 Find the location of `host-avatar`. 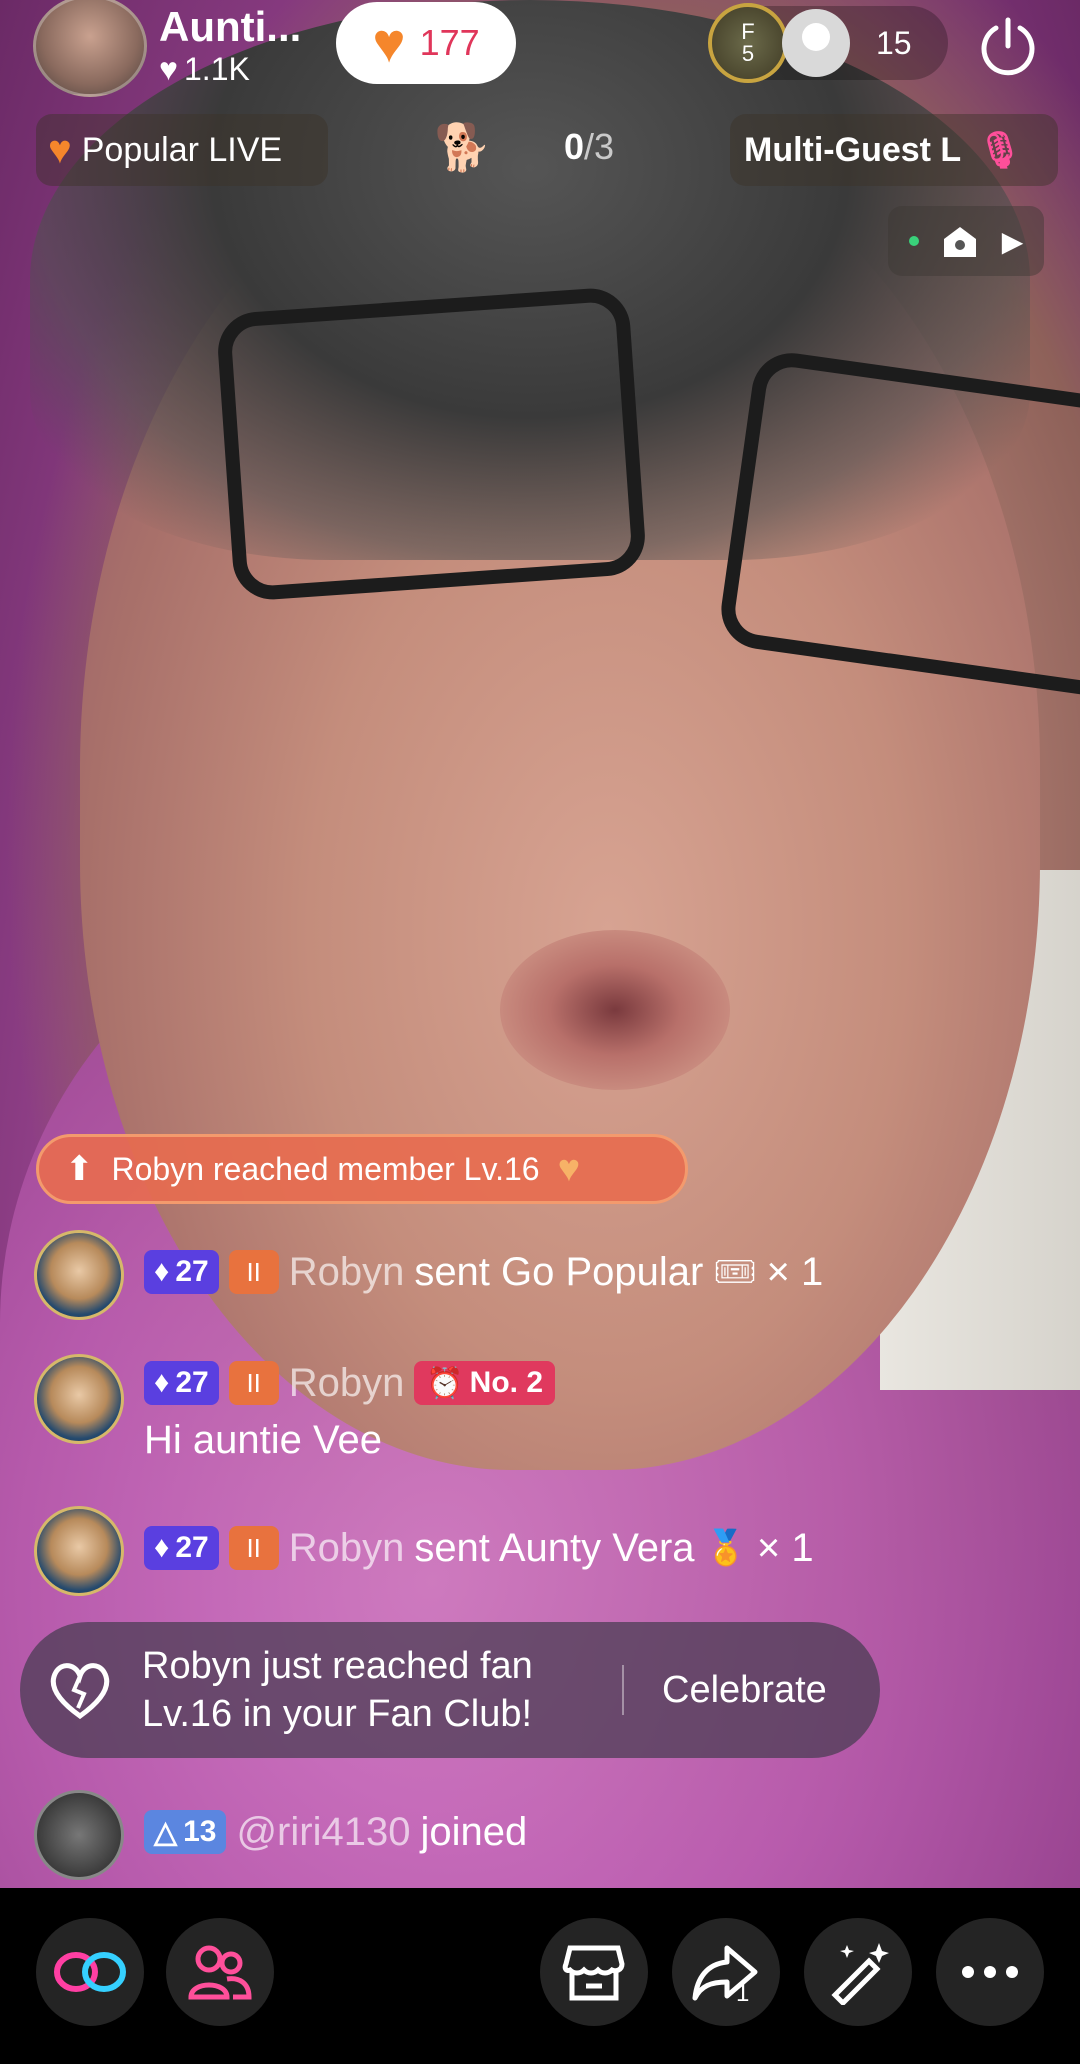

host-avatar is located at coordinates (90, 48).